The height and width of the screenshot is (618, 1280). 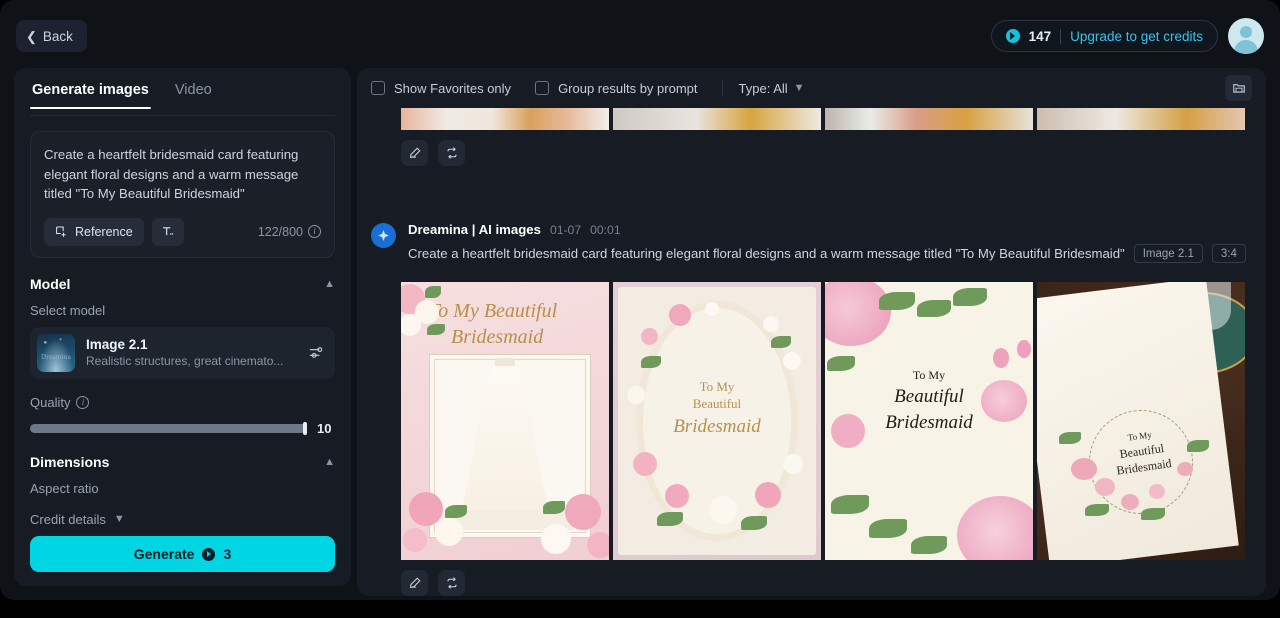 I want to click on model-thumbnail: Dreamina, so click(x=56, y=352).